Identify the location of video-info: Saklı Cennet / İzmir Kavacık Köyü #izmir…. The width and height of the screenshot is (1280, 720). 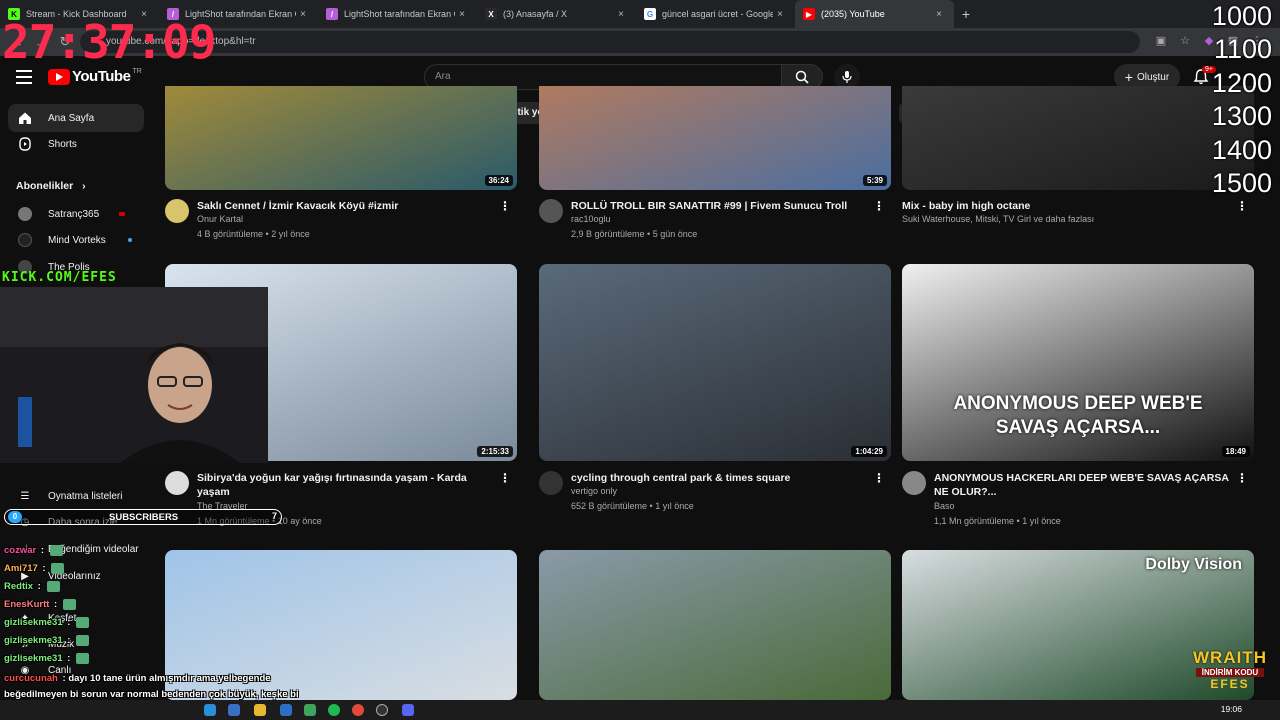
(341, 229).